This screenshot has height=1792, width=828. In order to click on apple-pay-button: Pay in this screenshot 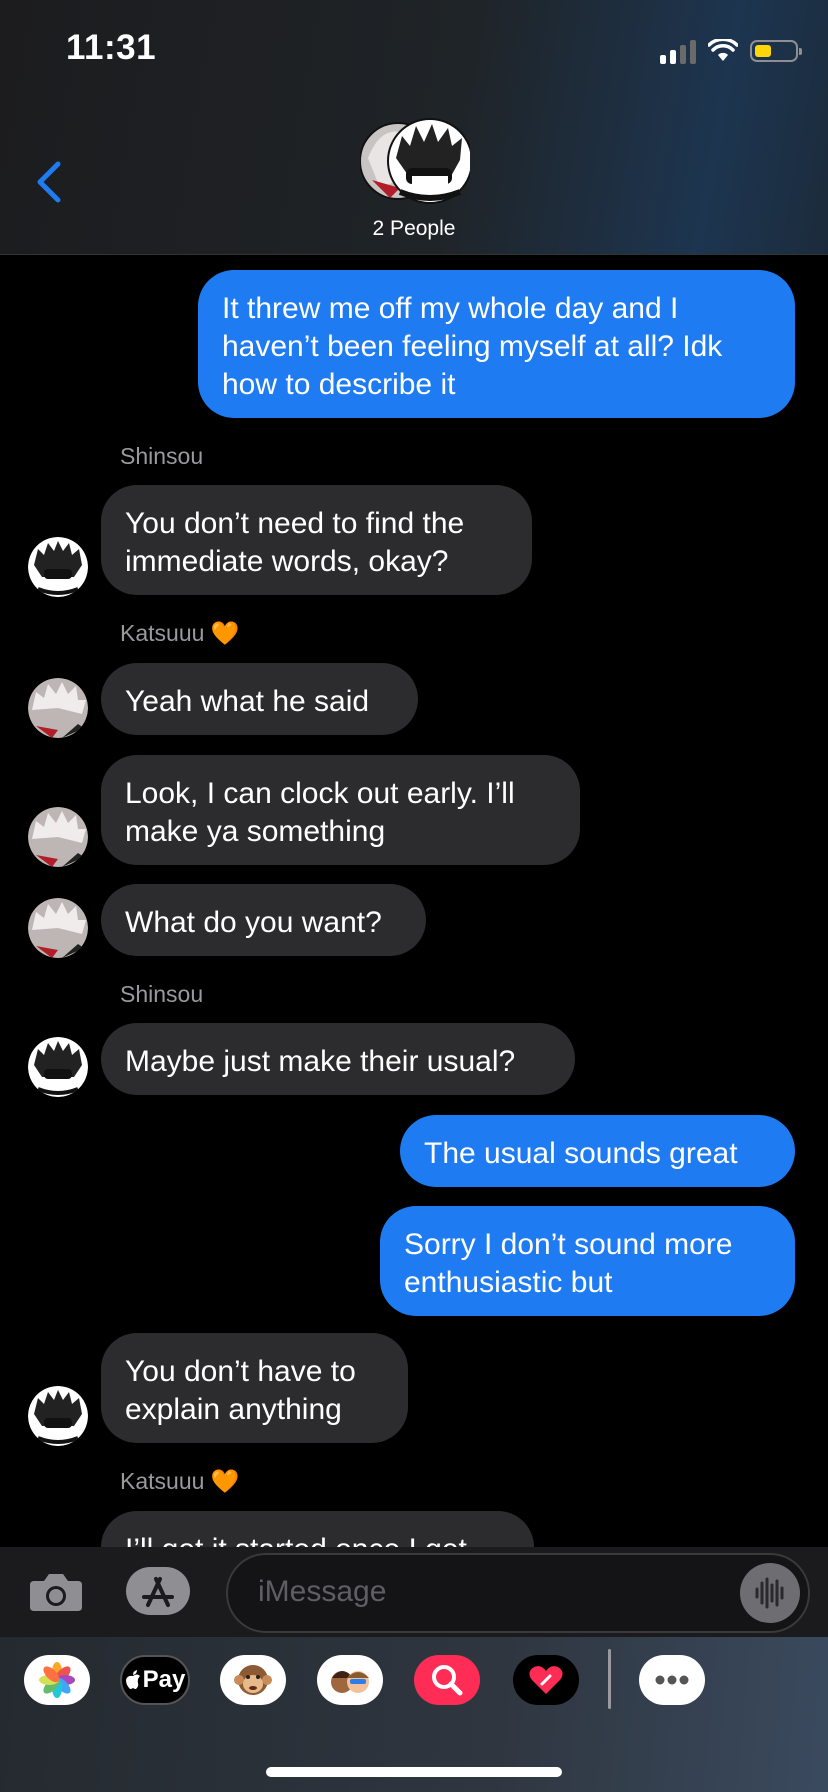, I will do `click(155, 1680)`.